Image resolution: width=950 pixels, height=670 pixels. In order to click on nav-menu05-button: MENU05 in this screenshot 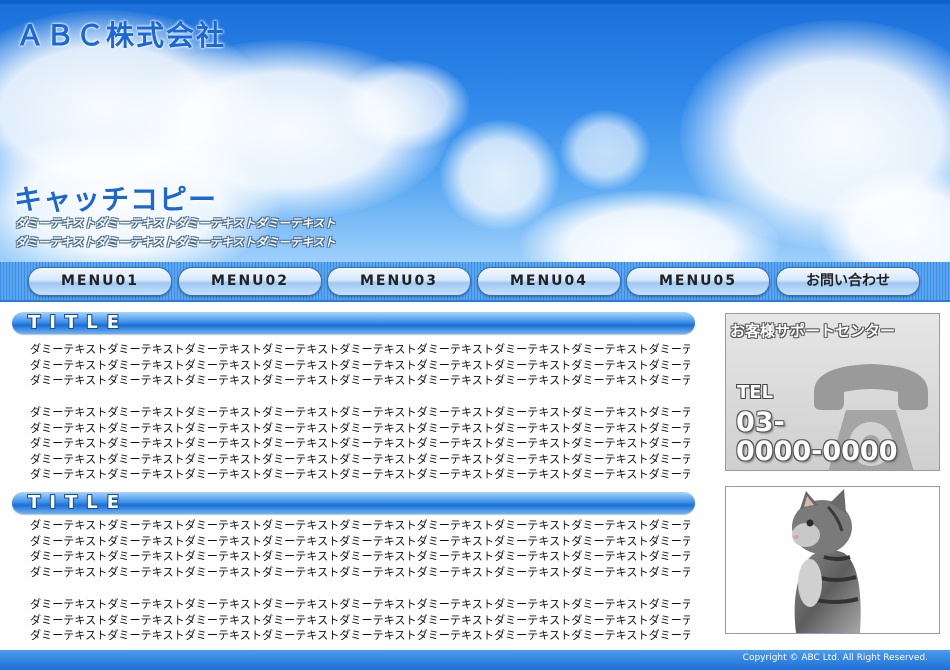, I will do `click(698, 281)`.